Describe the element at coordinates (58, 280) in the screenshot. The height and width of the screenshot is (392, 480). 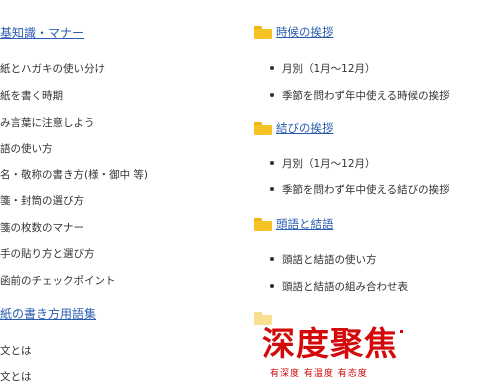
I see `list-item: 函前のチェックポイント` at that location.